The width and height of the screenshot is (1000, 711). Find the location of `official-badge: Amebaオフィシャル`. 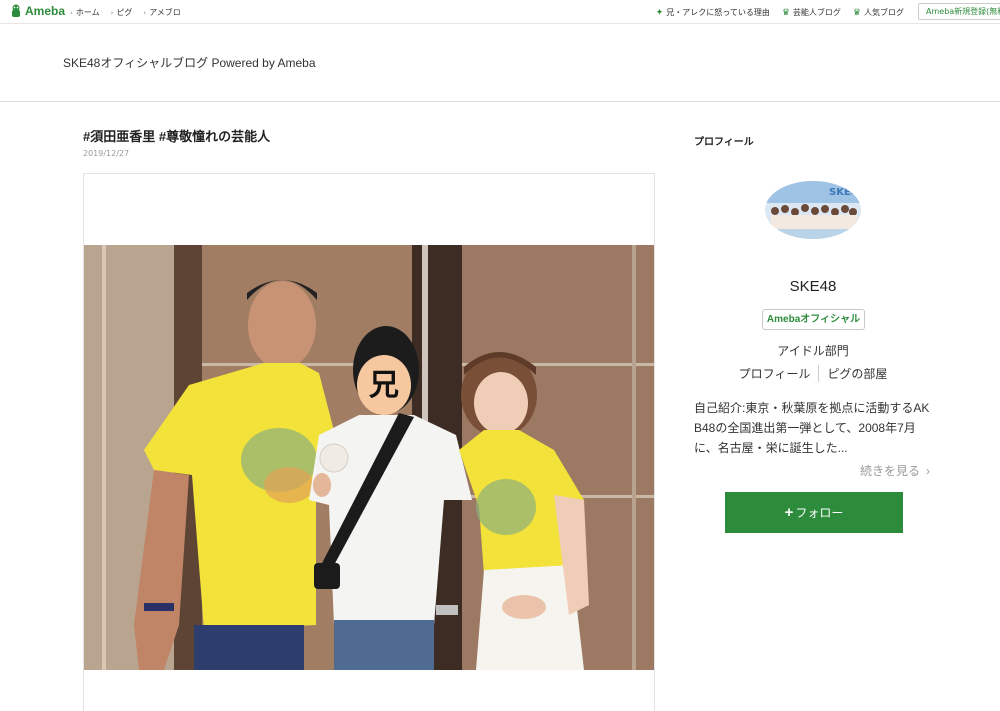

official-badge: Amebaオフィシャル is located at coordinates (813, 319).